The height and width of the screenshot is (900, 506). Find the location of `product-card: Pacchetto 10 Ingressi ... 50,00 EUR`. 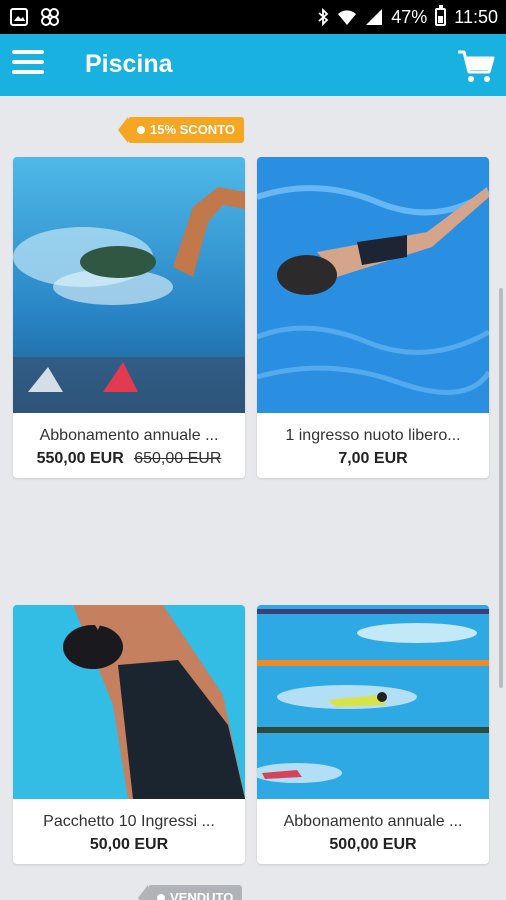

product-card: Pacchetto 10 Ingressi ... 50,00 EUR is located at coordinates (129, 734).